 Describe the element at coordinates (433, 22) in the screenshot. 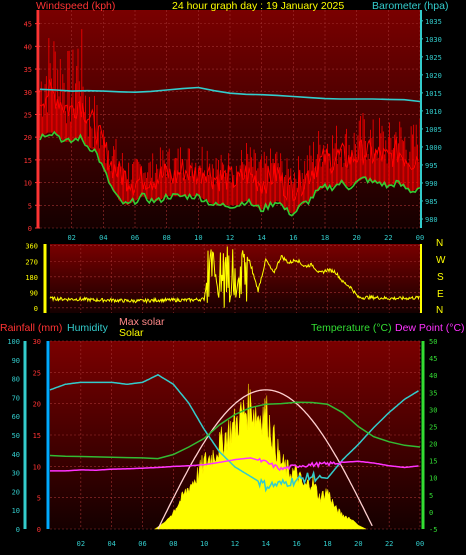

I see `barometer-tick-label: 1035` at that location.